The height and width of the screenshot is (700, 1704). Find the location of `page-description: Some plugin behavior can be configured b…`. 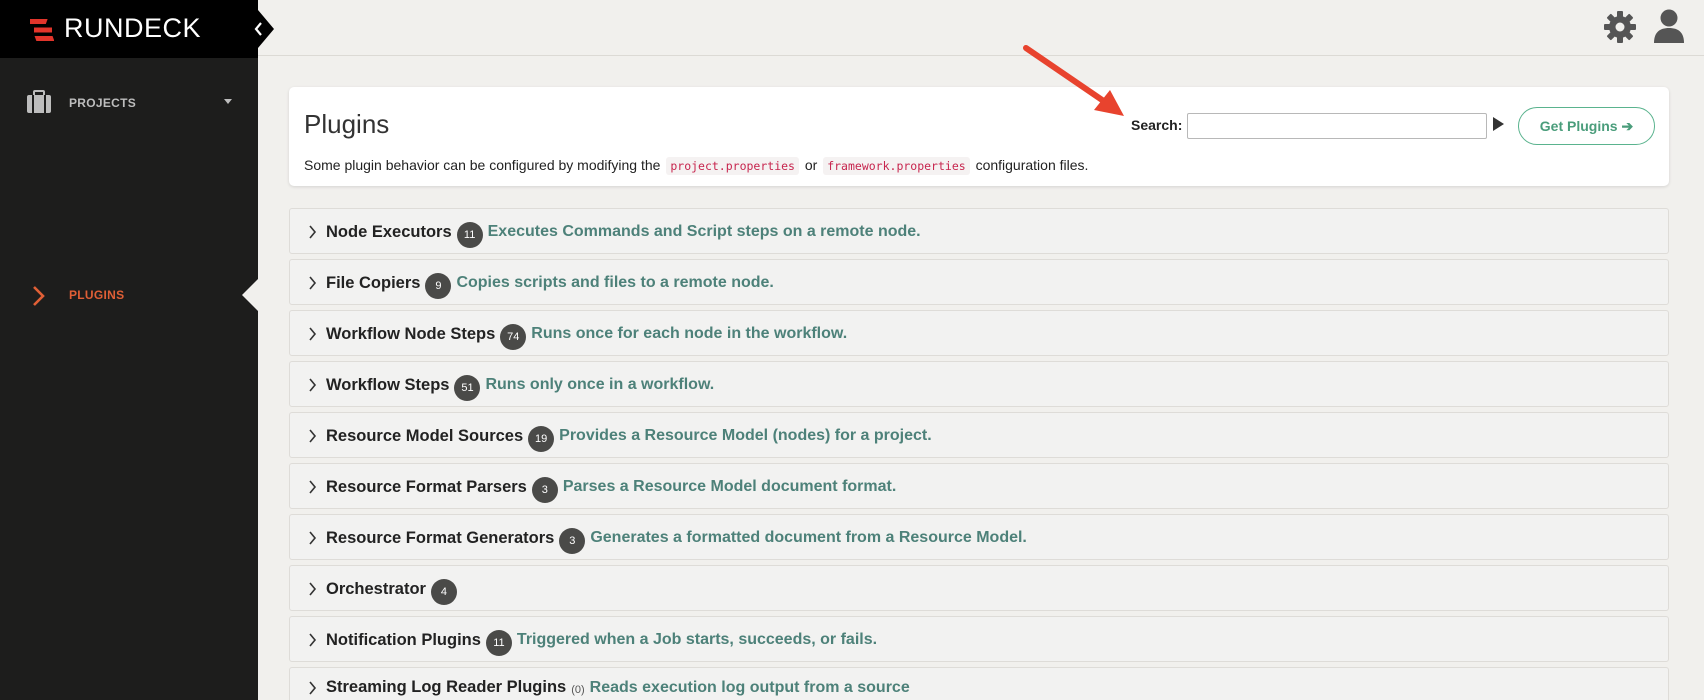

page-description: Some plugin behavior can be configured b… is located at coordinates (696, 166).